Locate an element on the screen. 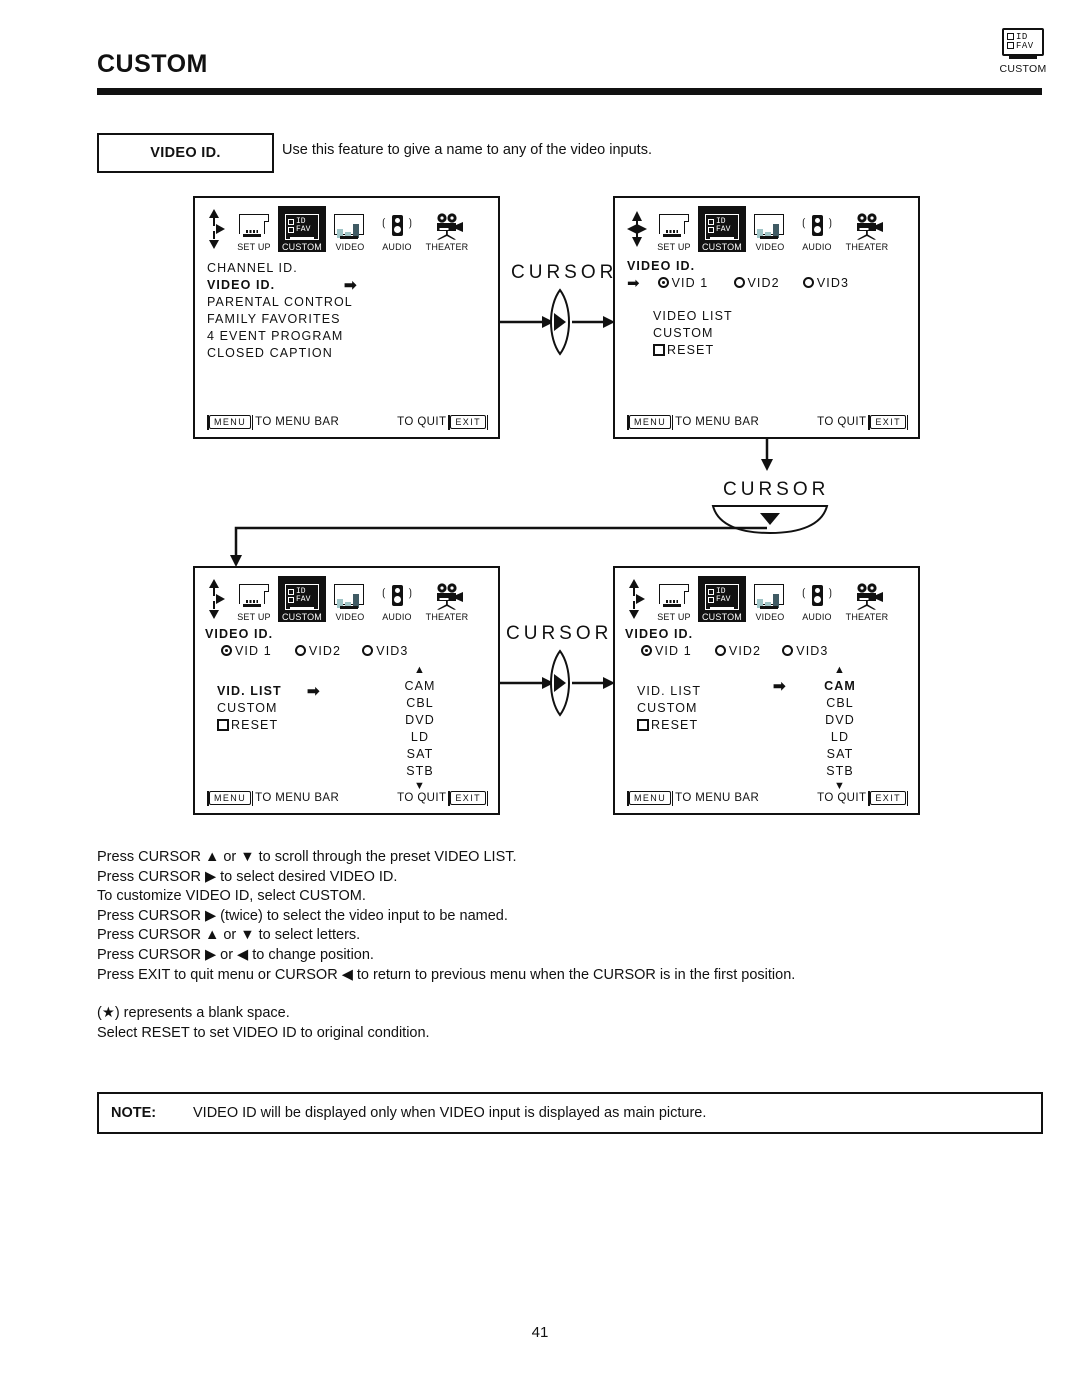 This screenshot has width=1080, height=1397. video-list-scroller: ▲ CAM CBL DVD LD SAT STB ▼ is located at coordinates (420, 729).